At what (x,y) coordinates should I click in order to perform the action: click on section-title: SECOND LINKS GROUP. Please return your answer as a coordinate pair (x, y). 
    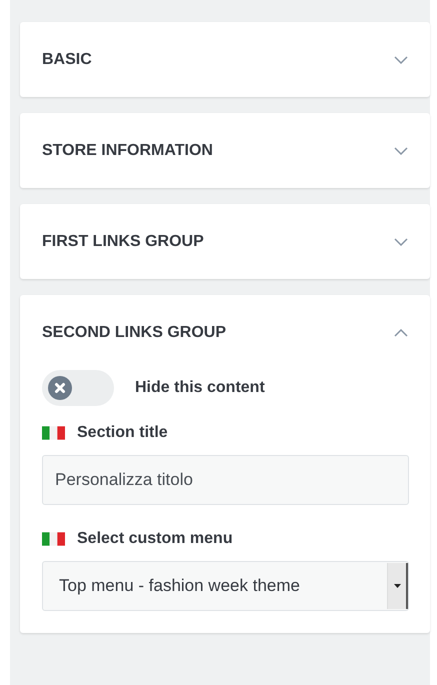
    Looking at the image, I should click on (134, 333).